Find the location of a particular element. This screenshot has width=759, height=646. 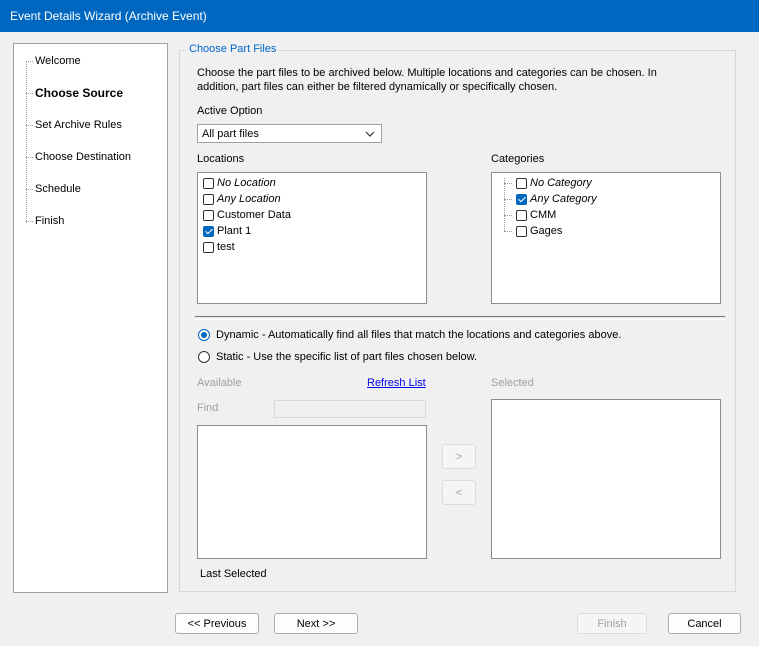

available-files-list is located at coordinates (312, 492).